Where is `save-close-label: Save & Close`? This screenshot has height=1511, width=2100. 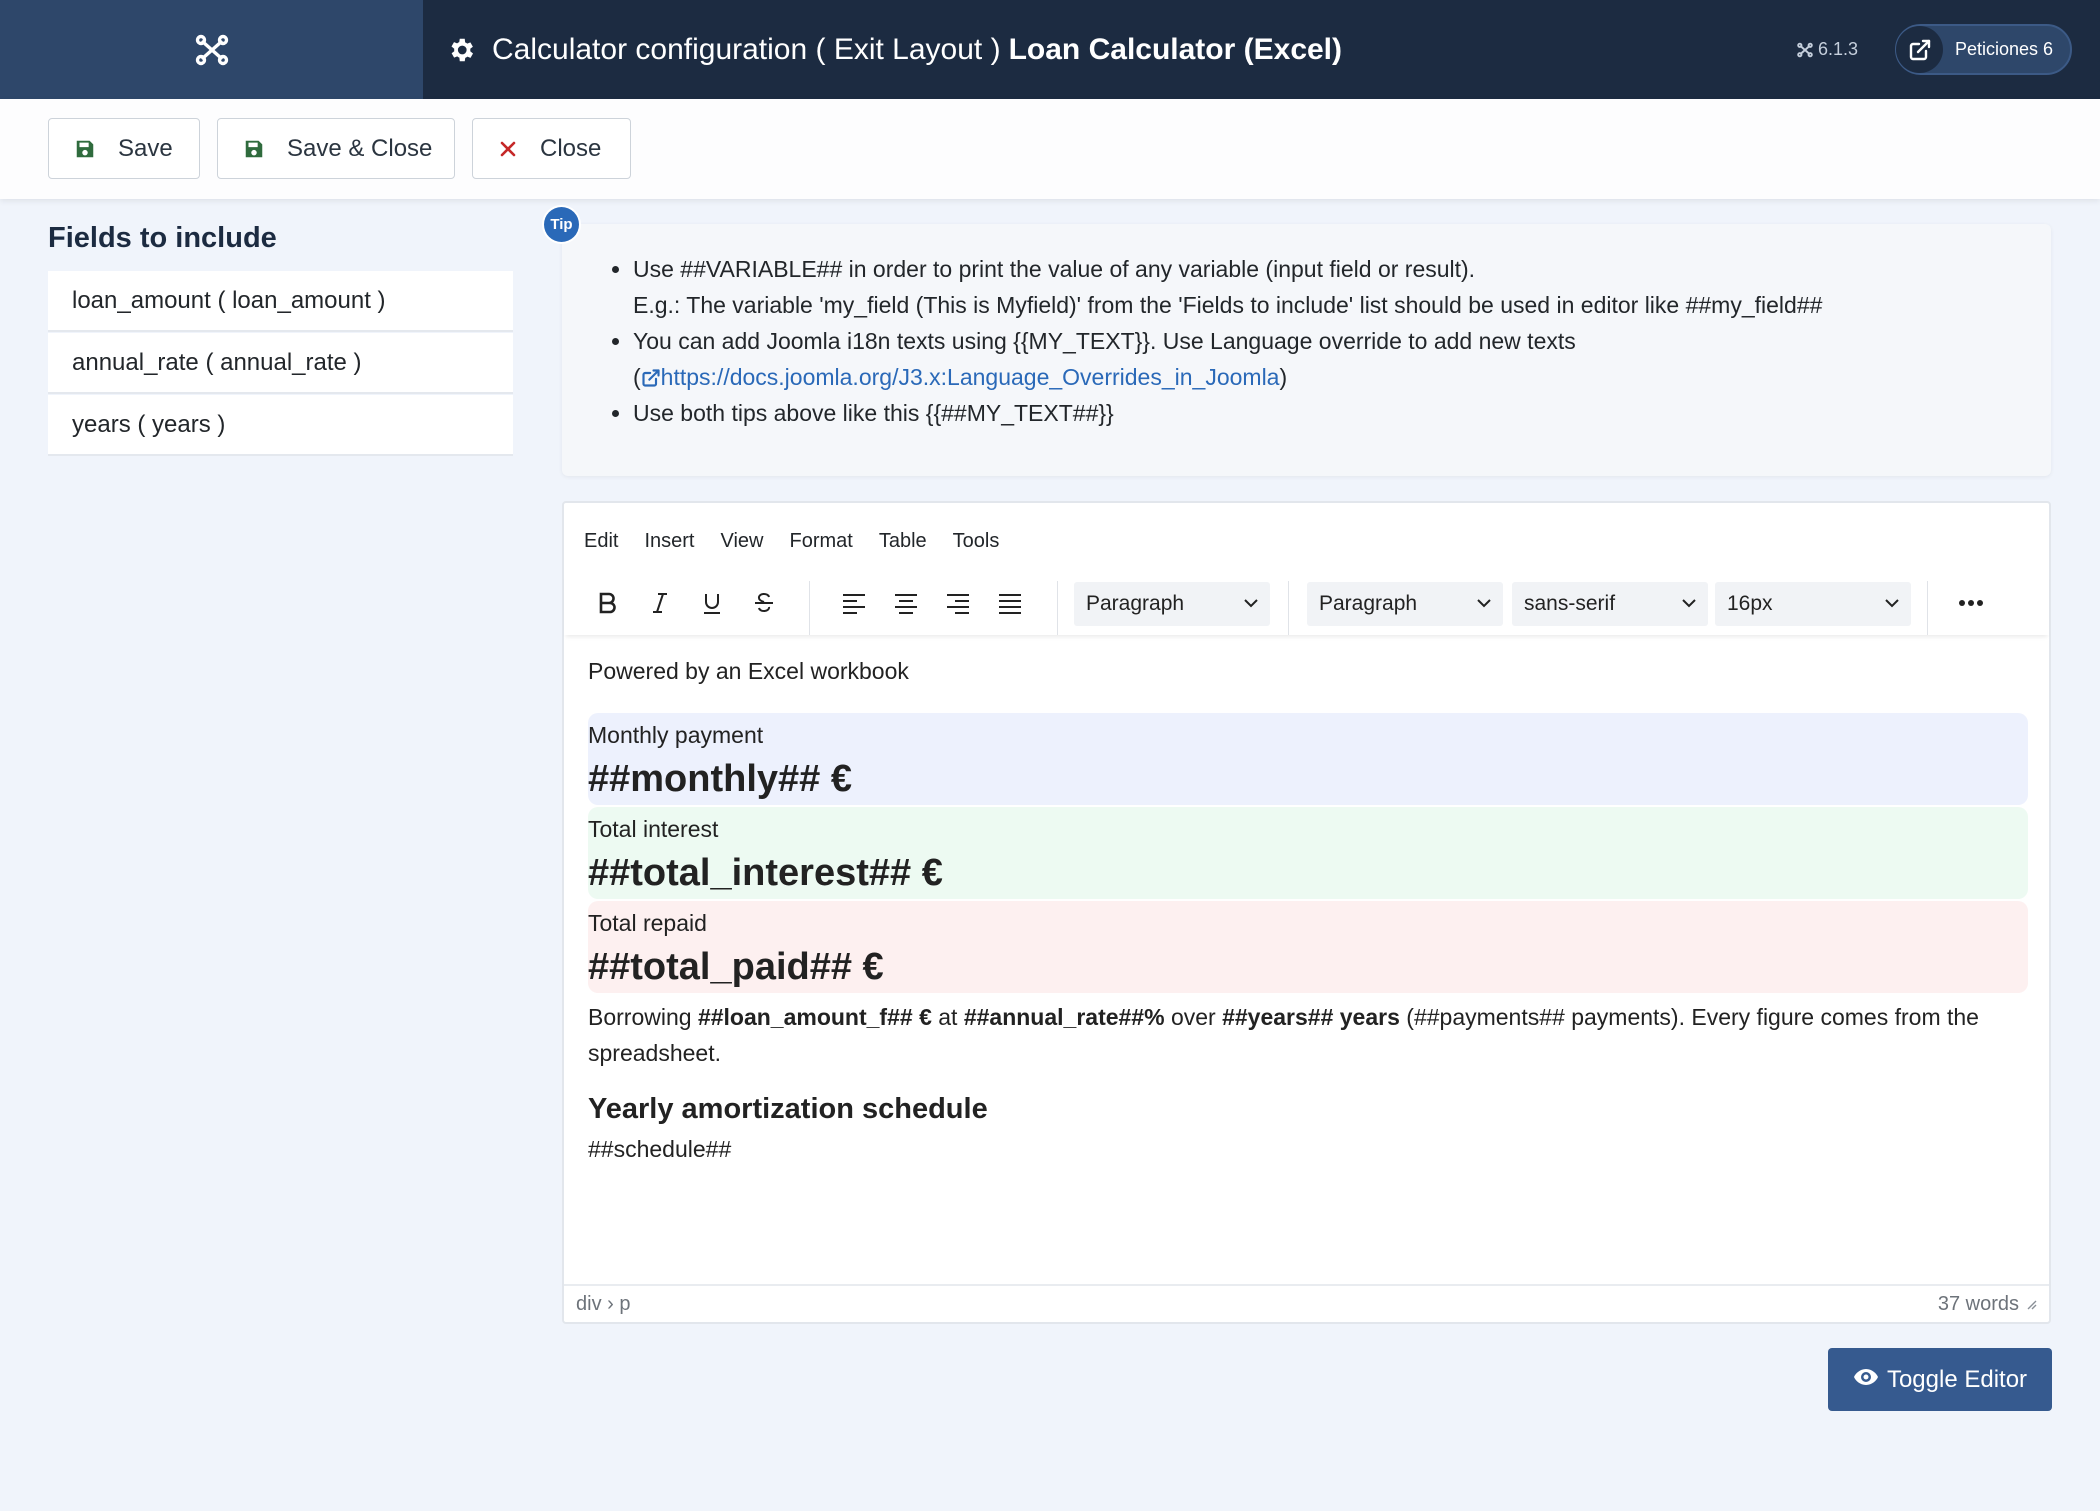 save-close-label: Save & Close is located at coordinates (360, 148).